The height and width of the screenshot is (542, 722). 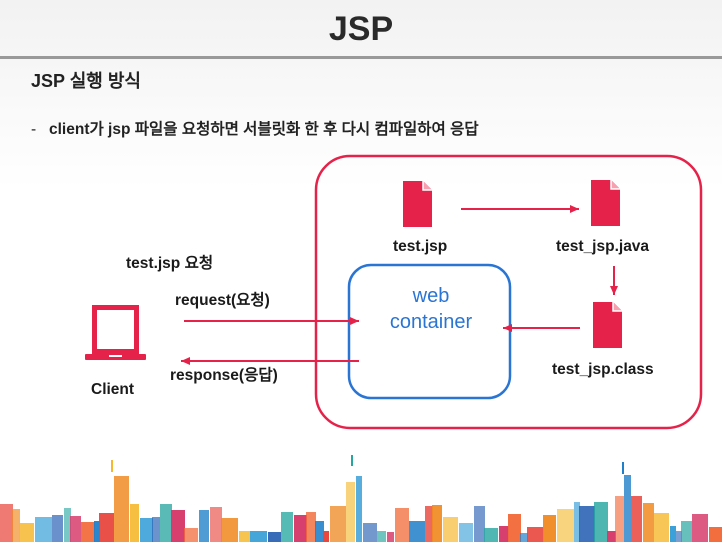 I want to click on file-label-class: test_jsp.class, so click(x=603, y=369).